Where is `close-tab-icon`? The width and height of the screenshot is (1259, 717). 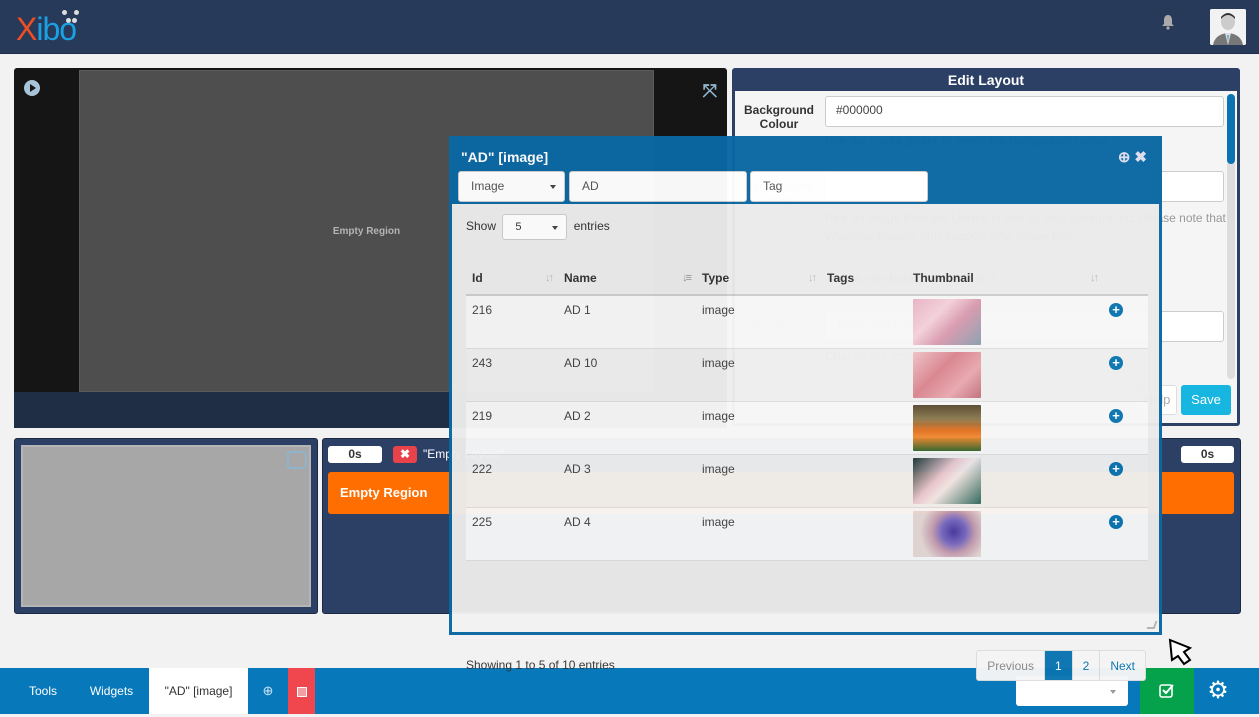 close-tab-icon is located at coordinates (301, 691).